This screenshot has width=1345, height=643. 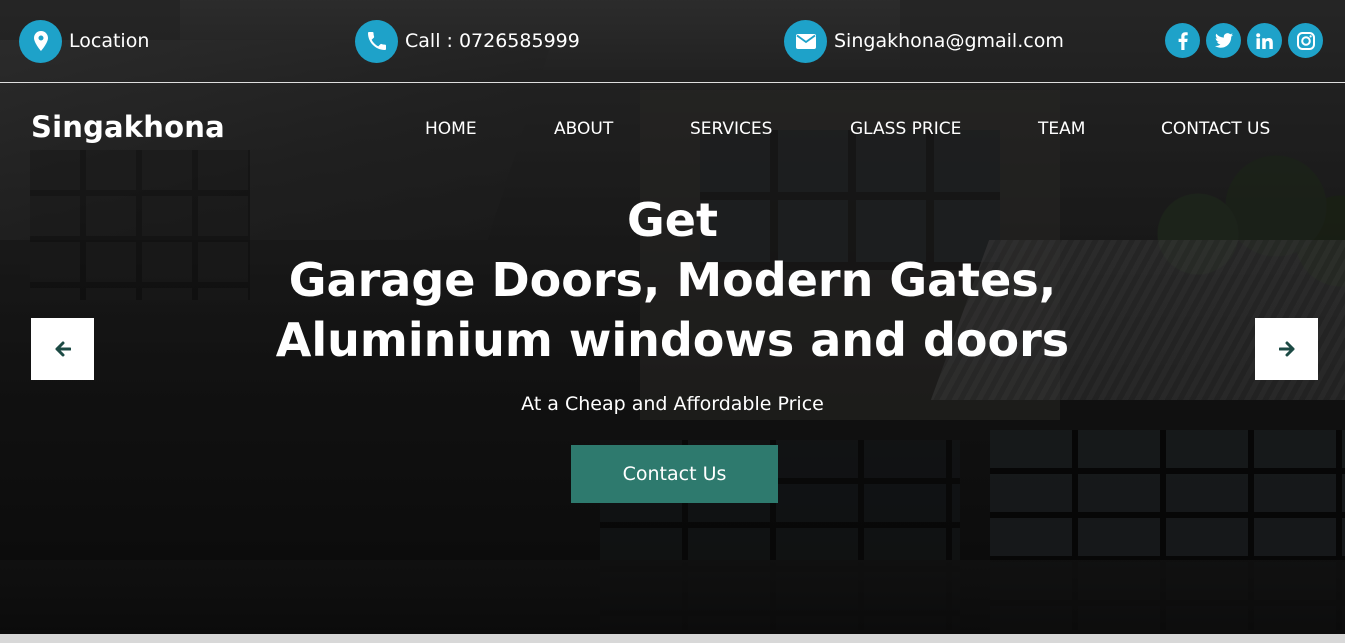 I want to click on hero-subtitle: At a Cheap and Affordable Price, so click(x=672, y=404).